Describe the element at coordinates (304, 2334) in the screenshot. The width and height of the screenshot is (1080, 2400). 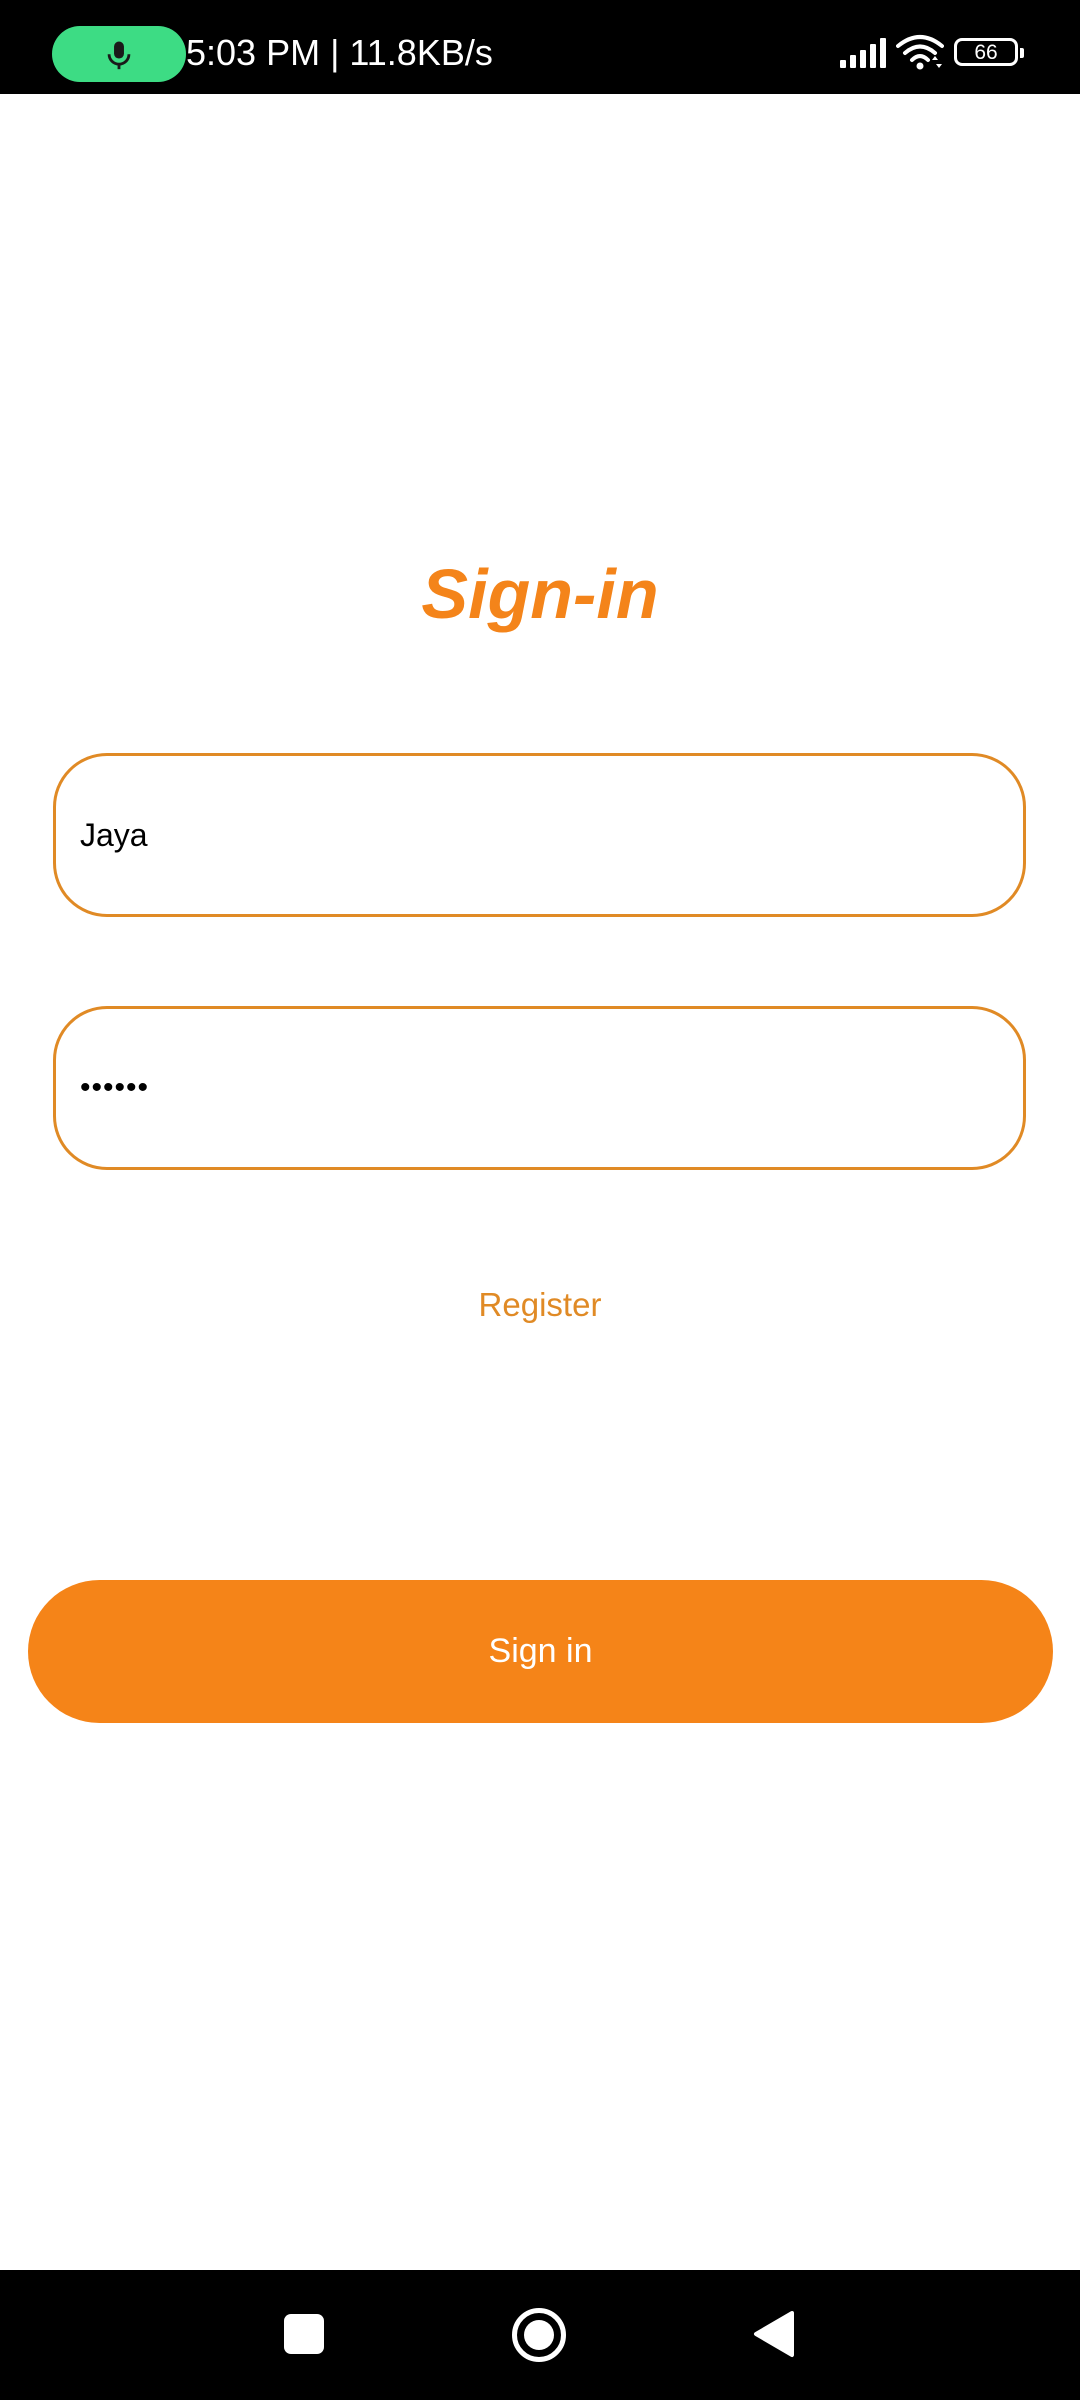
I see `recents-icon` at that location.